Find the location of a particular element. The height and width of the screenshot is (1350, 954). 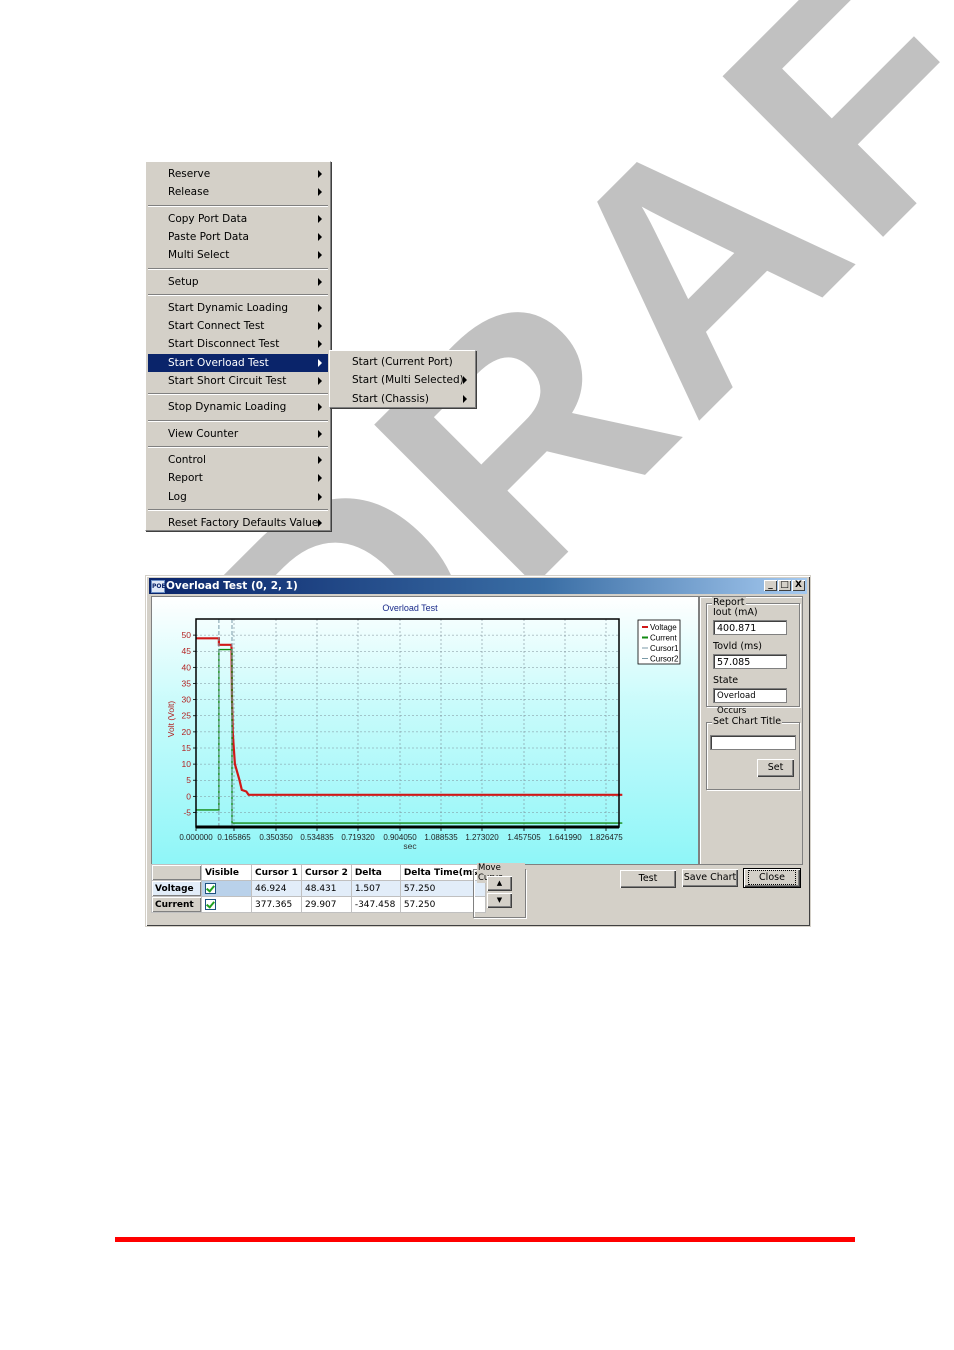

cursor2-cell: 48.431 is located at coordinates (326, 888).